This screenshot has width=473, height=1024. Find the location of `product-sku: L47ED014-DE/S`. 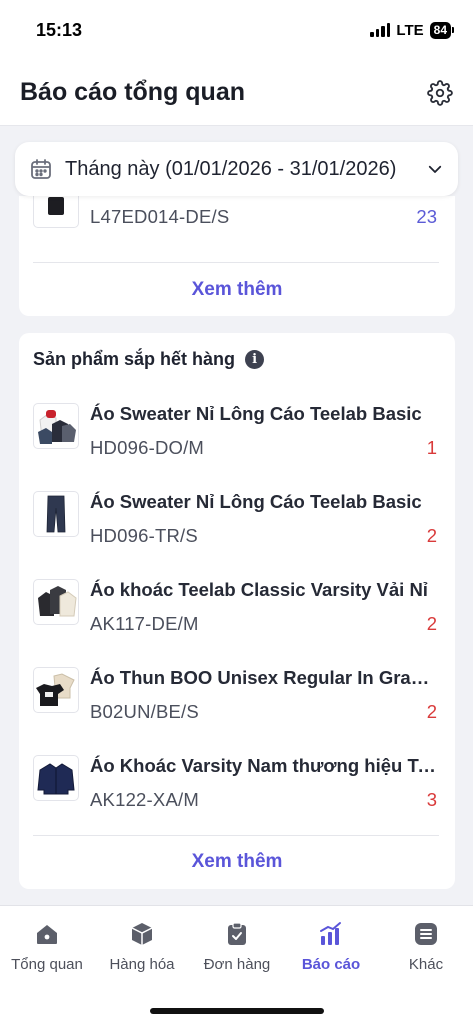

product-sku: L47ED014-DE/S is located at coordinates (160, 216).